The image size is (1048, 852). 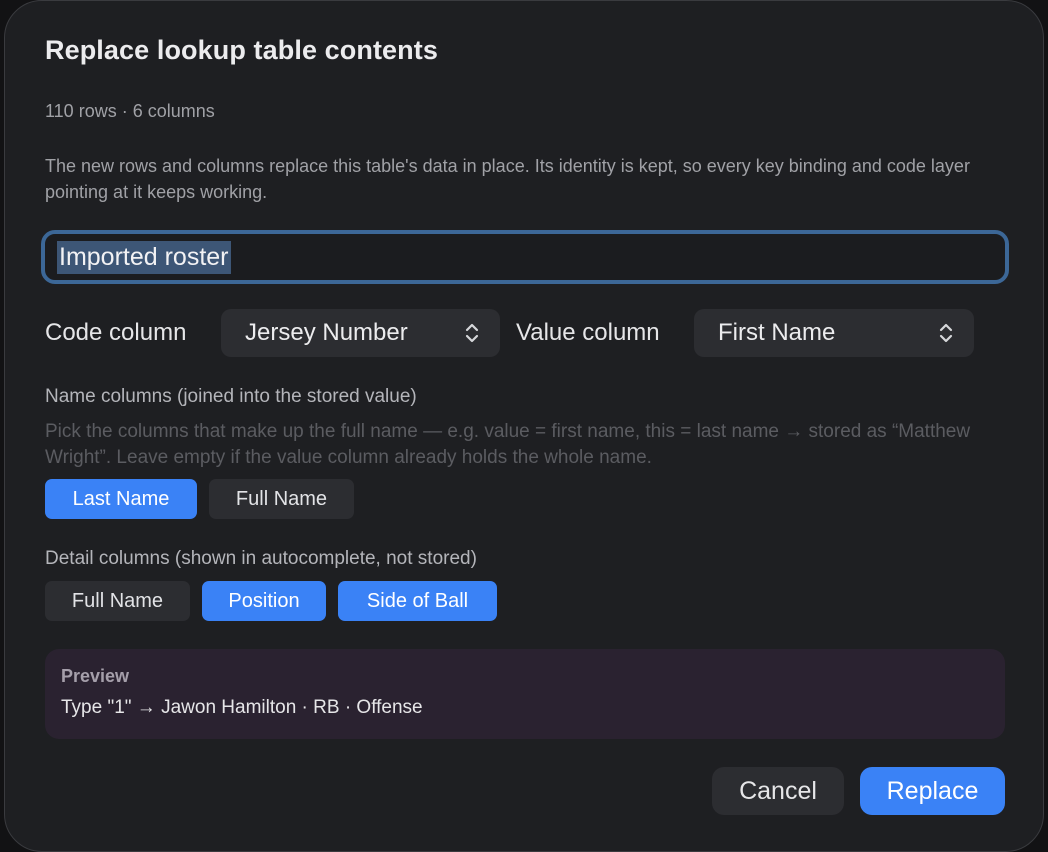 I want to click on code-column-select: Jersey Number, so click(x=360, y=333).